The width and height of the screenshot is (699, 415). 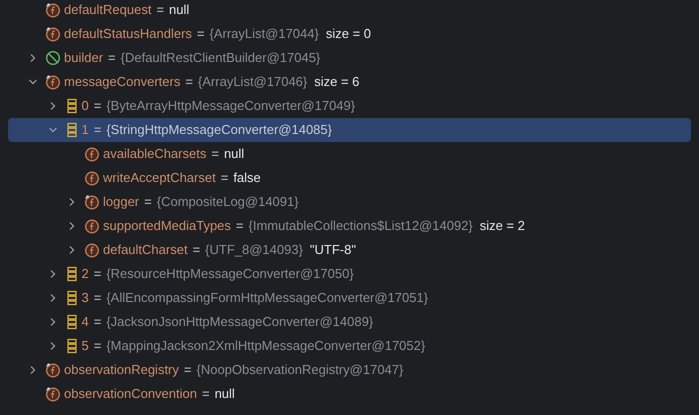 What do you see at coordinates (349, 394) in the screenshot?
I see `tree-row: observationConvention = null` at bounding box center [349, 394].